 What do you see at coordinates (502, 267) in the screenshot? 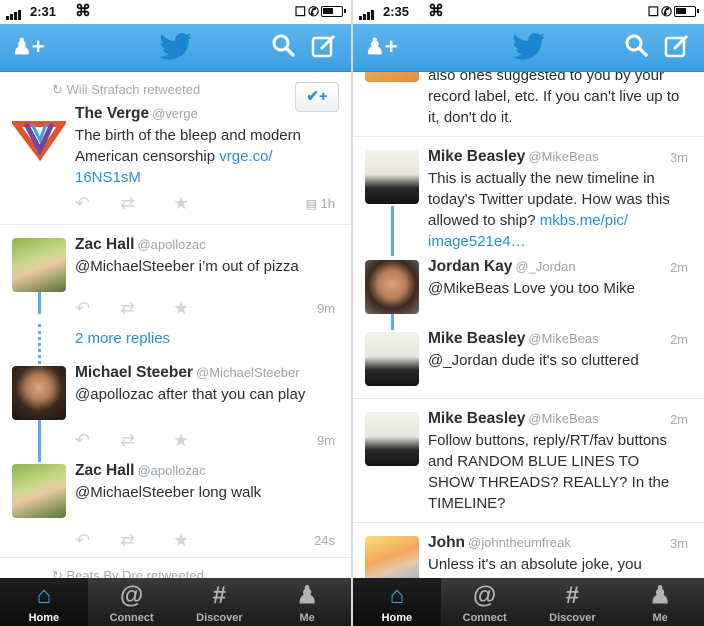
I see `tweet-author: Jordan Kay @_Jordan` at bounding box center [502, 267].